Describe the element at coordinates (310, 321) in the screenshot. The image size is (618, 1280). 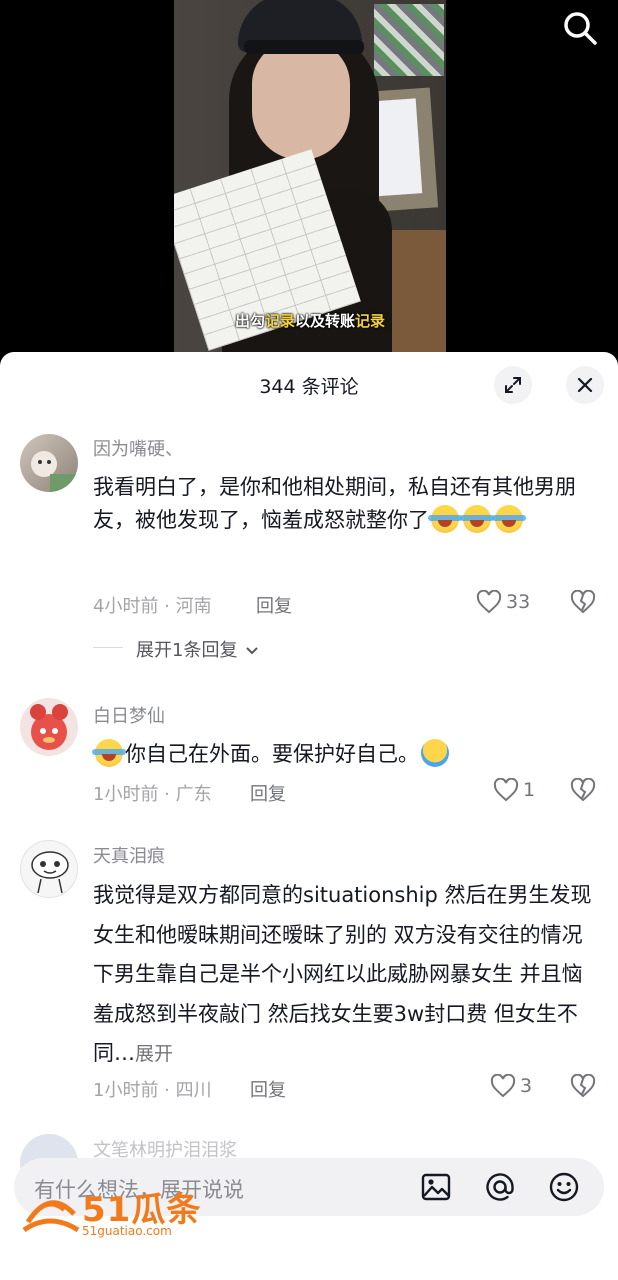
I see `video-subtitle: 出勾记录以及转账记录` at that location.